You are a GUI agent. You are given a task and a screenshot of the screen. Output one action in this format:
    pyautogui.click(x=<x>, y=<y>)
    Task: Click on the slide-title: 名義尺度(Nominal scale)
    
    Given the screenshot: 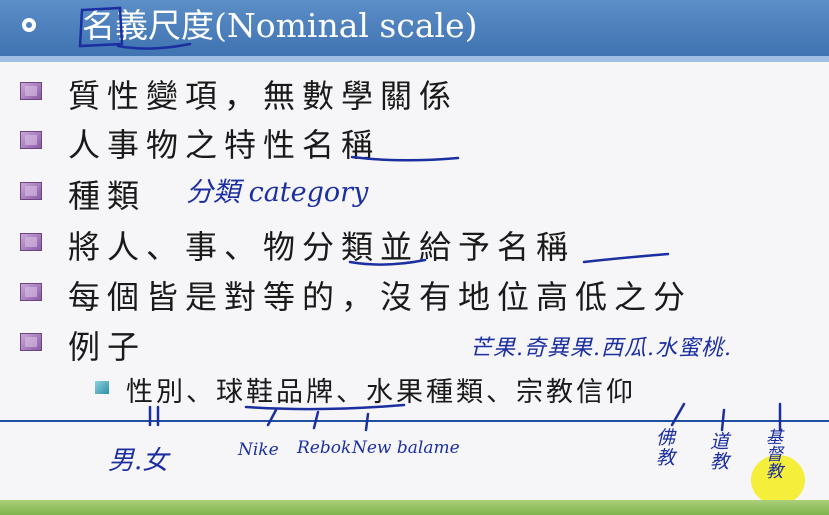 What is the action you would take?
    pyautogui.click(x=280, y=25)
    